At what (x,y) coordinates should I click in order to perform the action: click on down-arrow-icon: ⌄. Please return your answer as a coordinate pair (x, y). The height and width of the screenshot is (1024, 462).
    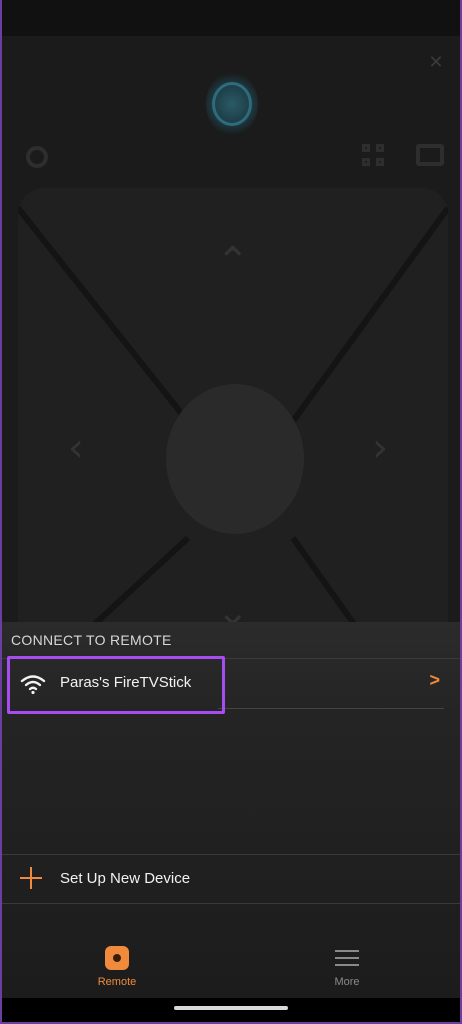
    Looking at the image, I should click on (233, 607).